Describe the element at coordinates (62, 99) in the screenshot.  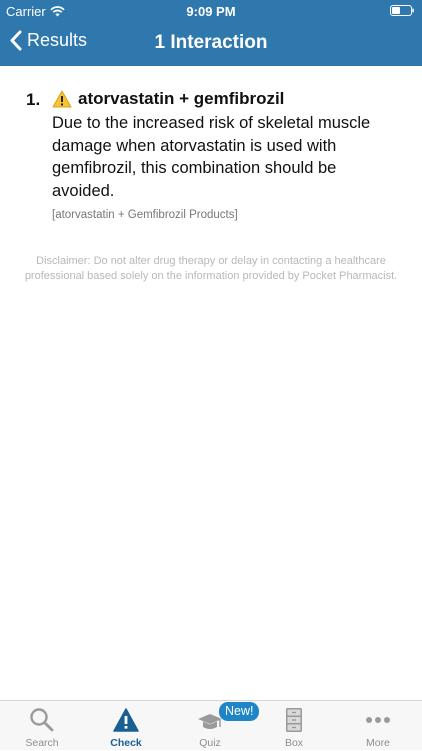
I see `warning-icon` at that location.